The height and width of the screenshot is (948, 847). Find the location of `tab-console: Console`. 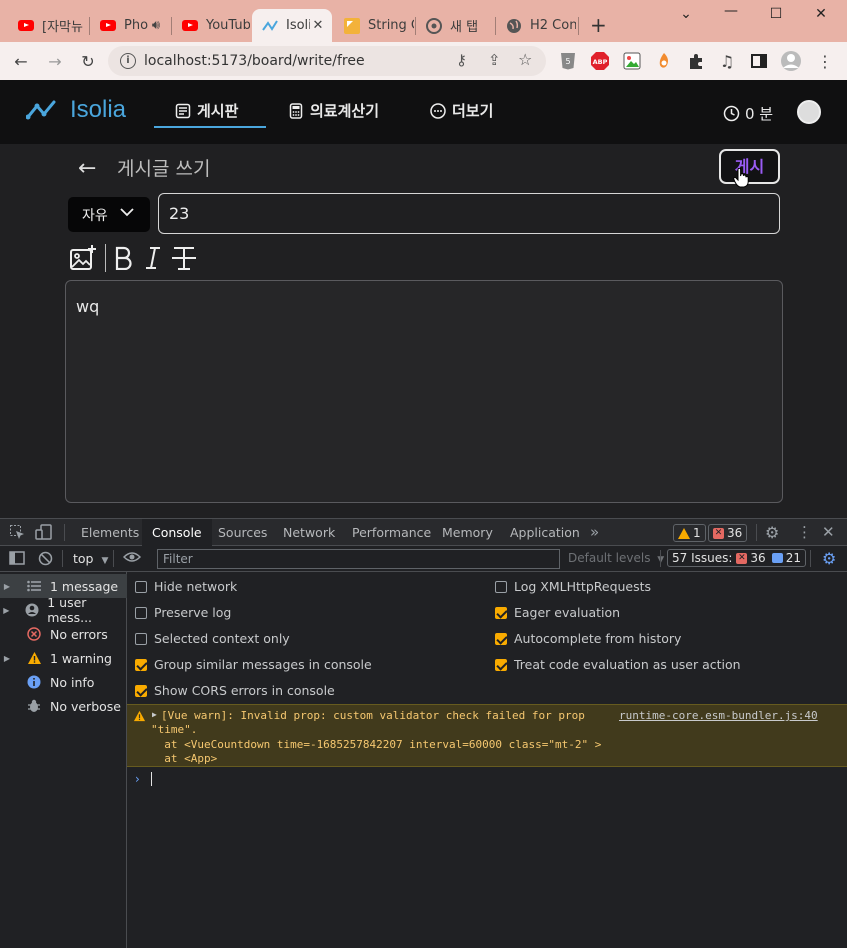

tab-console: Console is located at coordinates (177, 532).